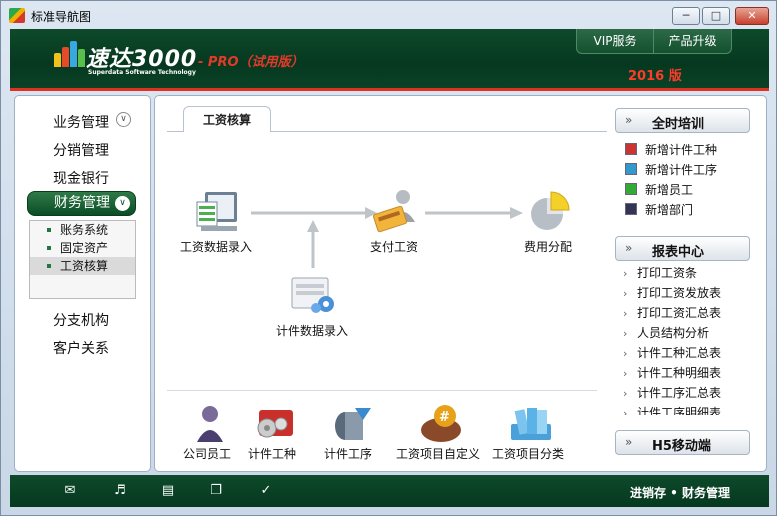 This screenshot has width=777, height=516. What do you see at coordinates (752, 16) in the screenshot?
I see `close-button: ✕` at bounding box center [752, 16].